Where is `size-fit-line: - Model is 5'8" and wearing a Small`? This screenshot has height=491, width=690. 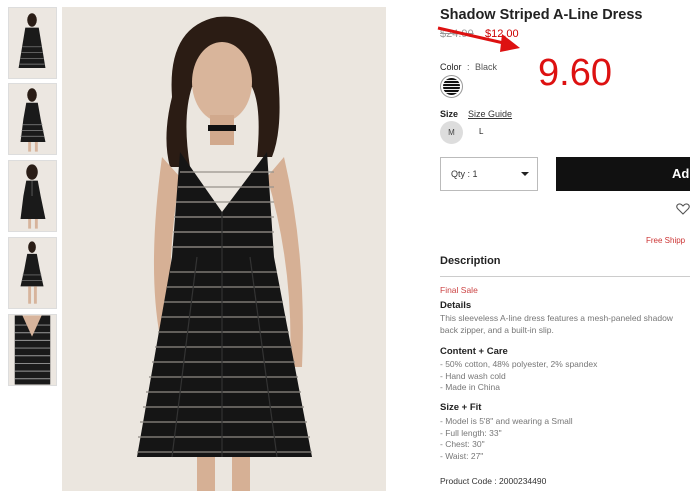 size-fit-line: - Model is 5'8" and wearing a Small is located at coordinates (506, 421).